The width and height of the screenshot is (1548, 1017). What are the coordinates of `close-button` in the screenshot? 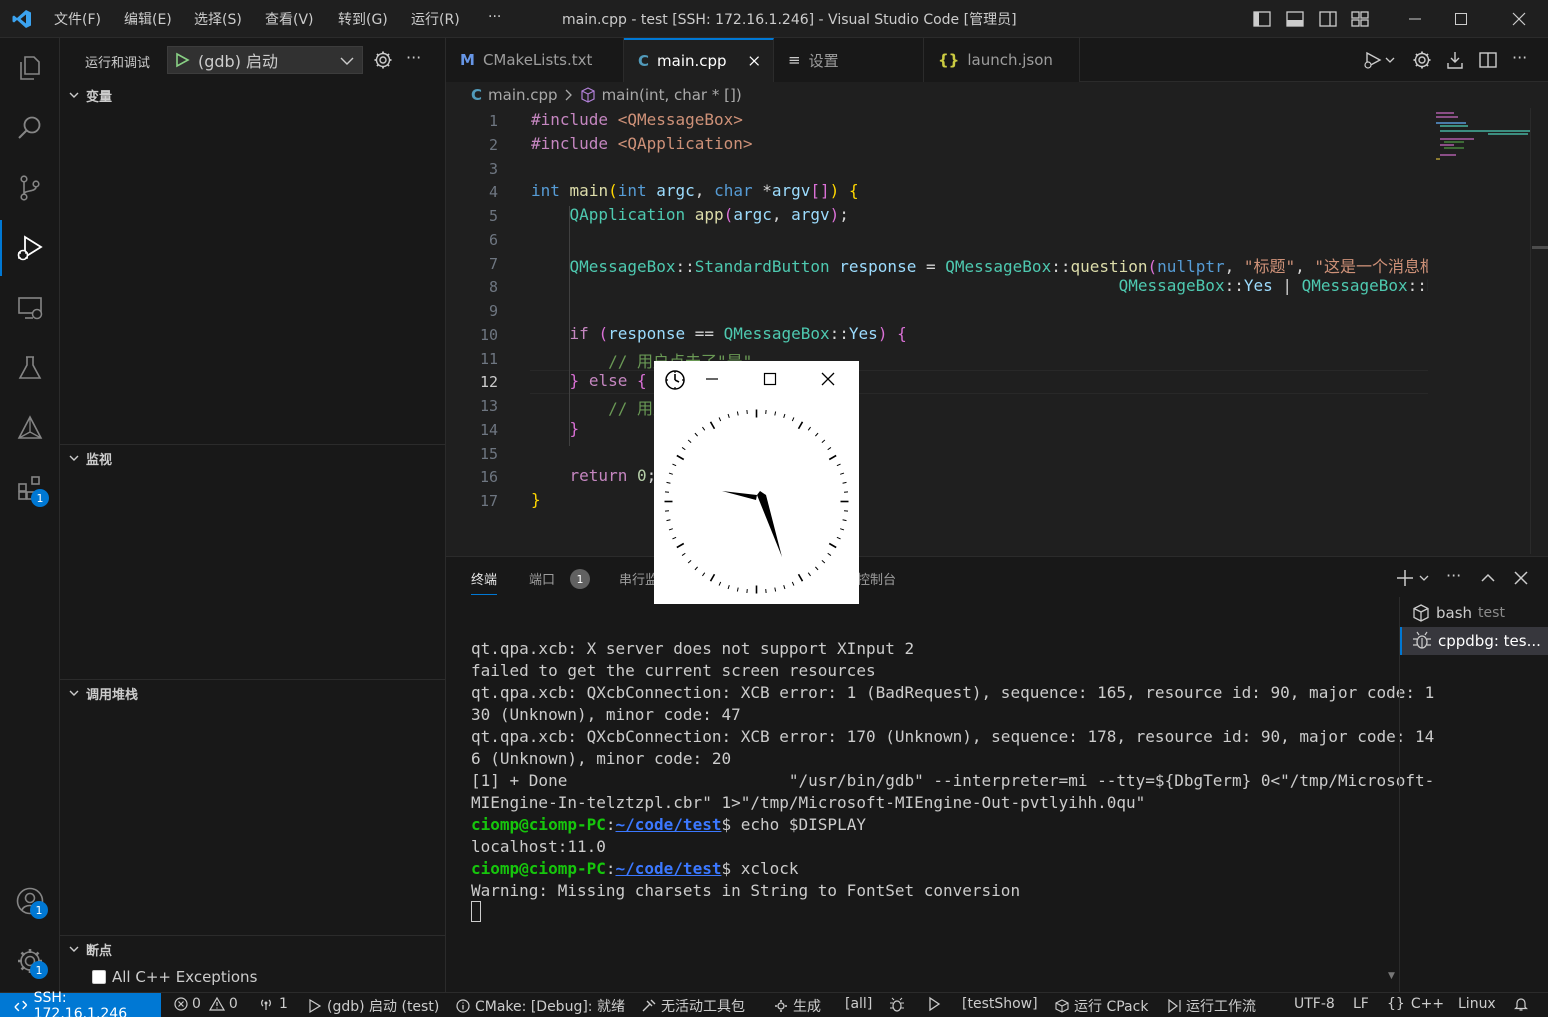 It's located at (1519, 19).